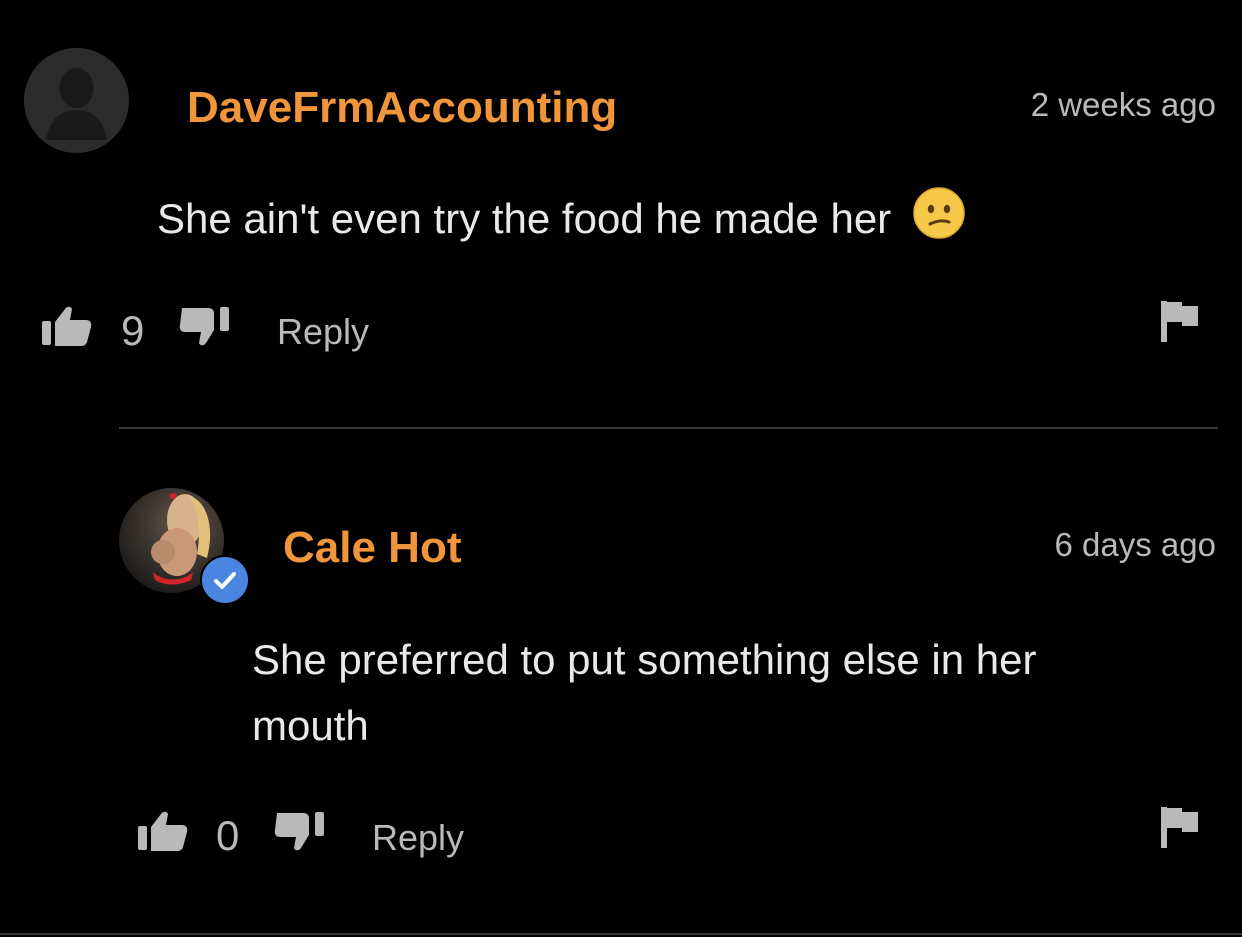  Describe the element at coordinates (372, 548) in the screenshot. I see `comment-username: Cale Hot` at that location.